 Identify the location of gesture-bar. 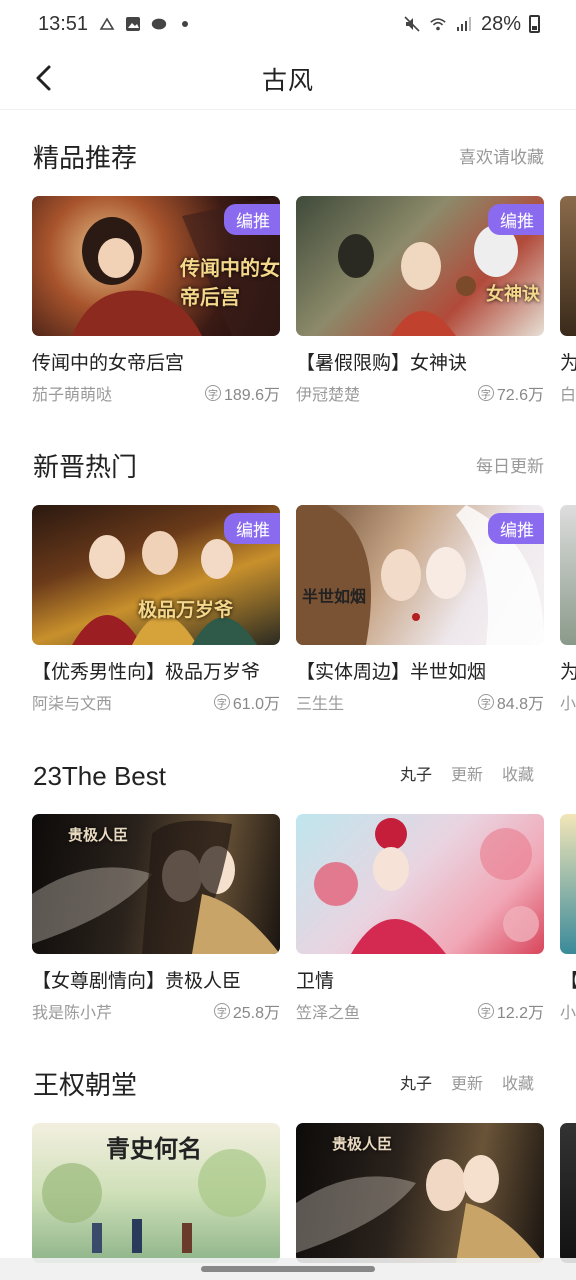
(288, 1269).